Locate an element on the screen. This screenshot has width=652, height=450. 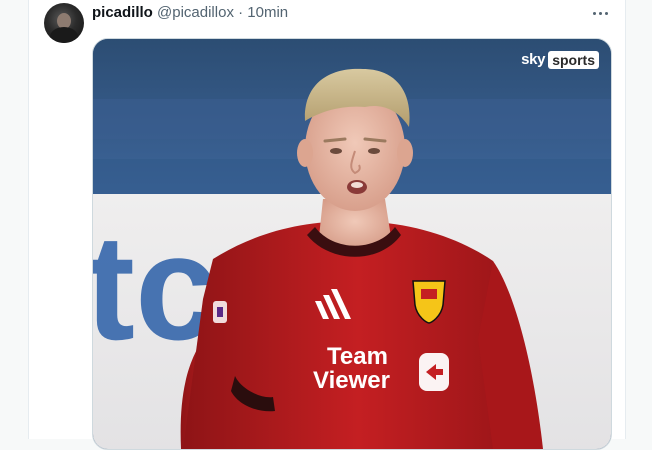
shirt-sponsor-line1: Team is located at coordinates (357, 356).